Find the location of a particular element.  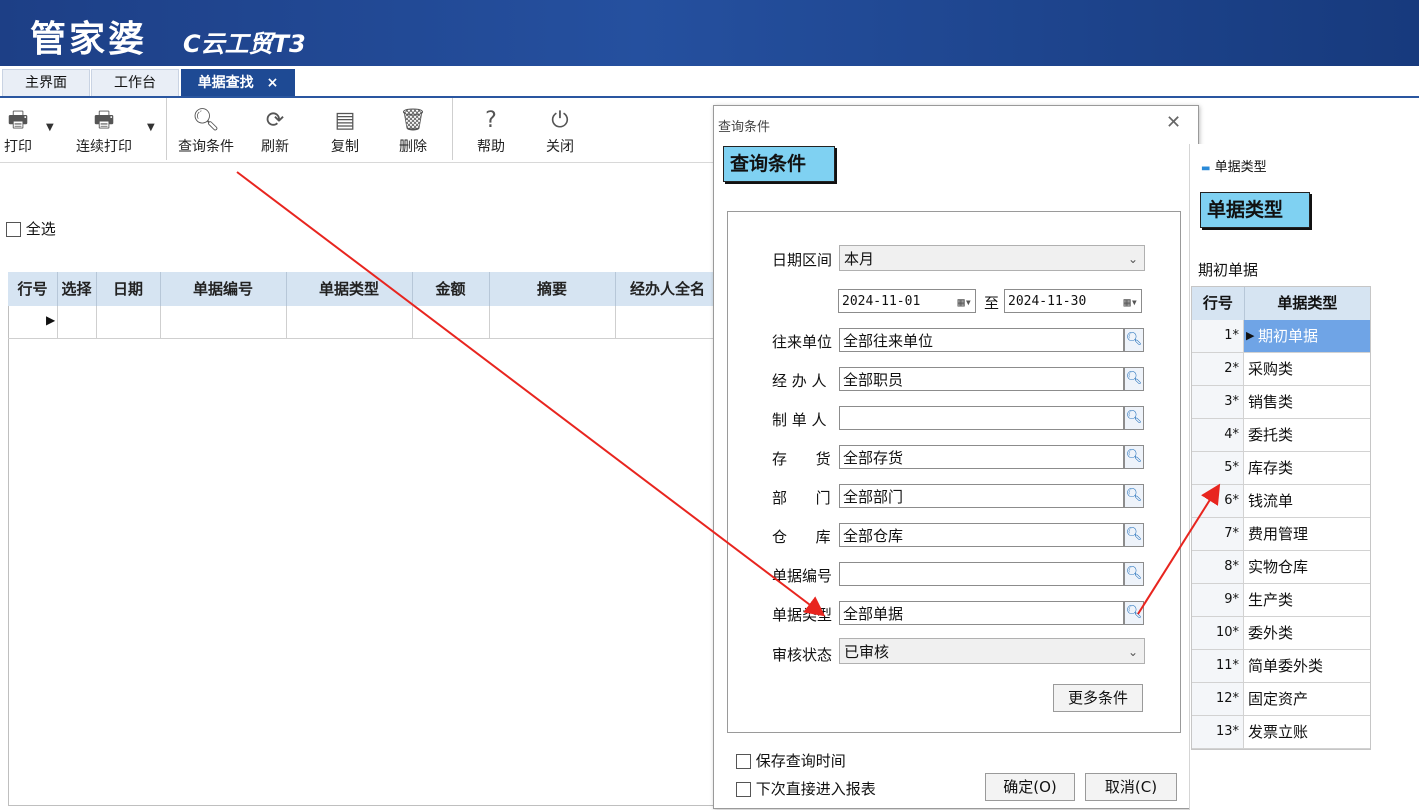

arrow-doctype-to-list is located at coordinates (1179, 549).